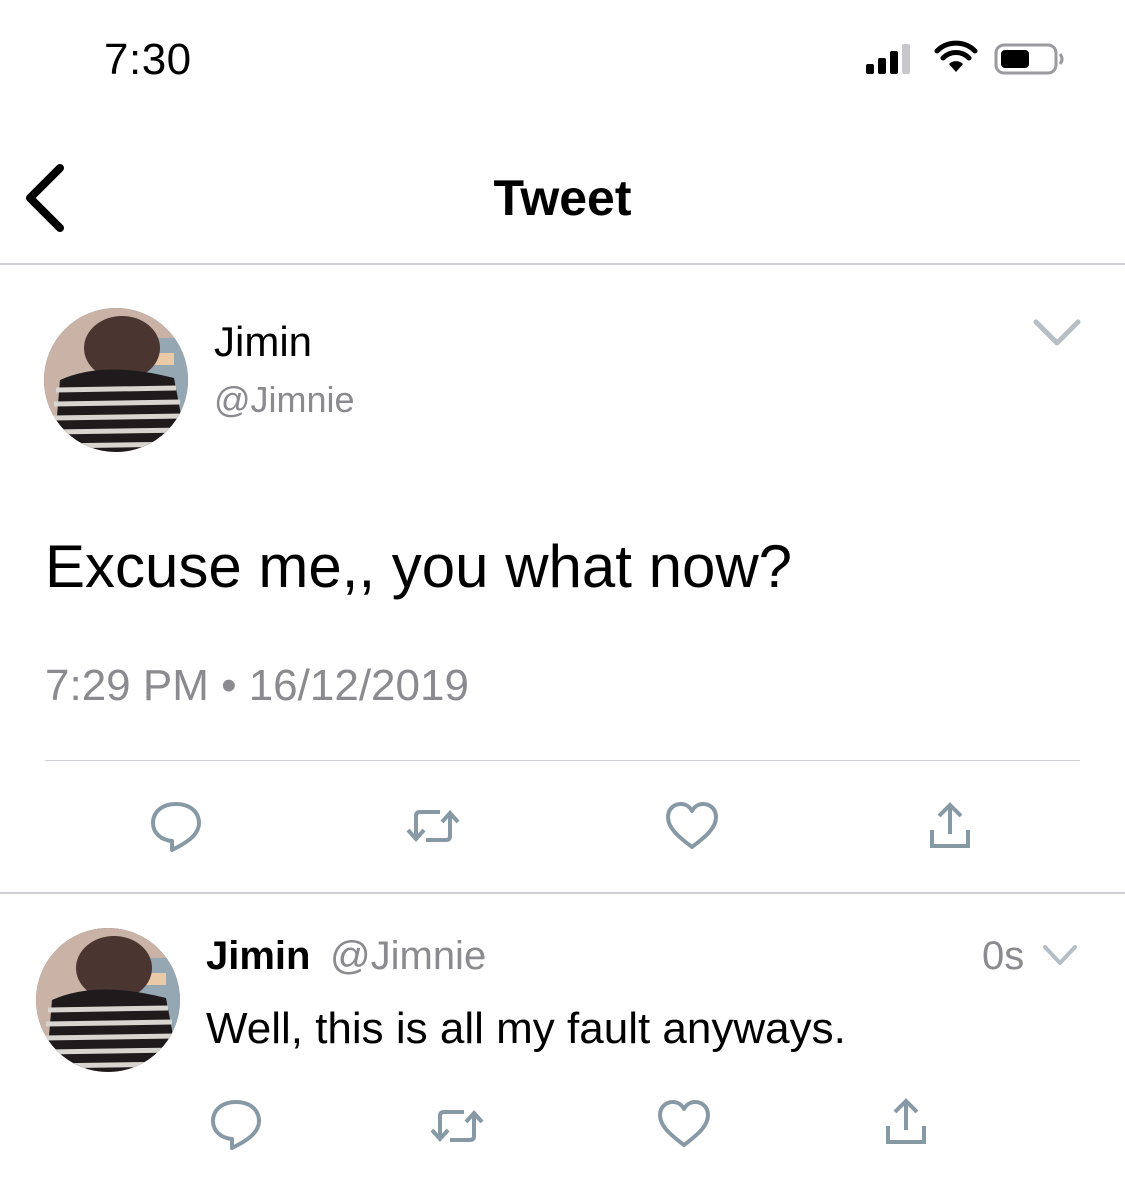 This screenshot has width=1125, height=1184. I want to click on battery-icon, so click(1029, 59).